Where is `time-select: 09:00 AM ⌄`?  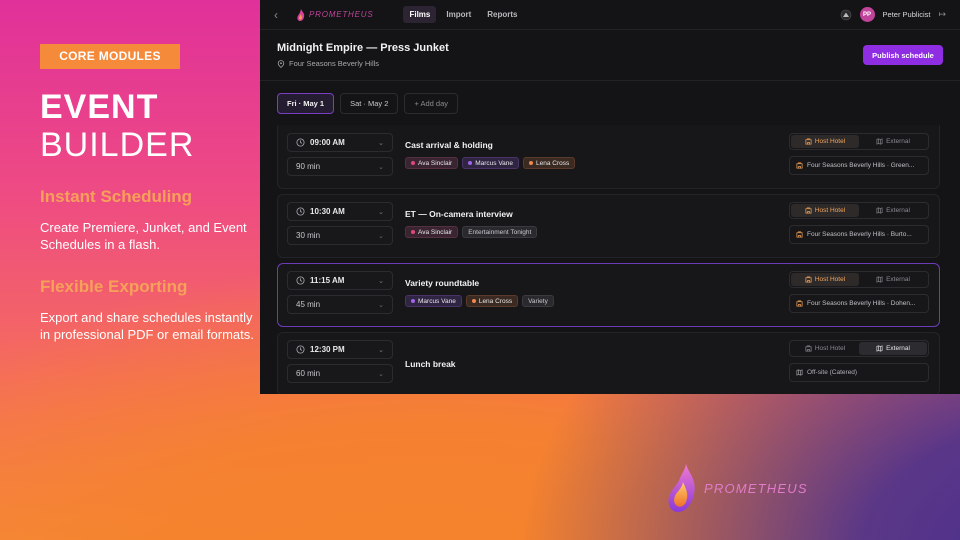
time-select: 09:00 AM ⌄ is located at coordinates (340, 142).